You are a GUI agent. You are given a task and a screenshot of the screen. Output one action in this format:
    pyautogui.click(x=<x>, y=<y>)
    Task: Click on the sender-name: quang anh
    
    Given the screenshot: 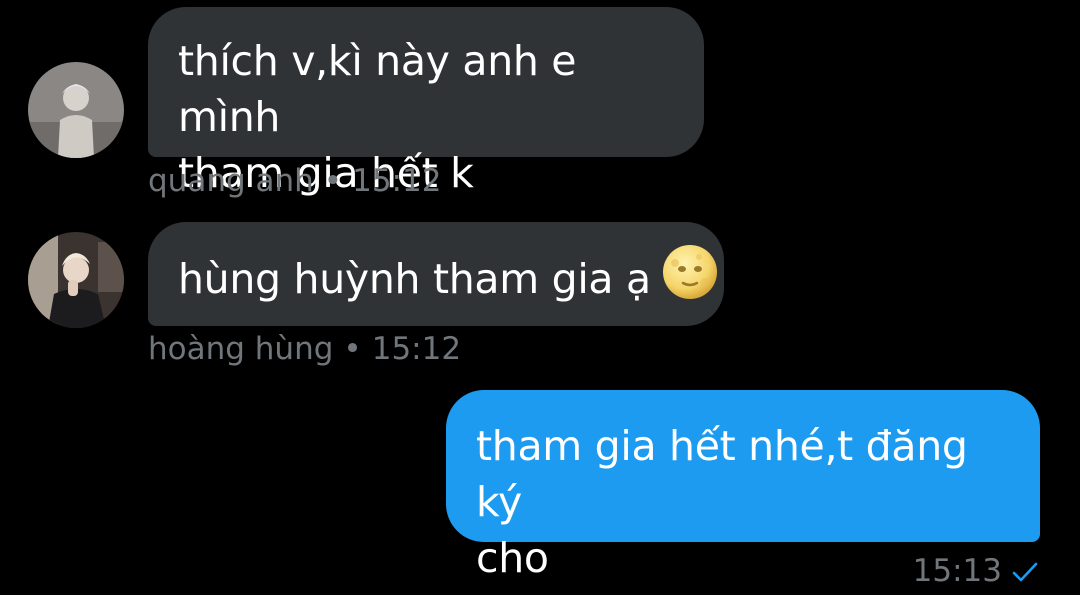 What is the action you would take?
    pyautogui.click(x=231, y=181)
    